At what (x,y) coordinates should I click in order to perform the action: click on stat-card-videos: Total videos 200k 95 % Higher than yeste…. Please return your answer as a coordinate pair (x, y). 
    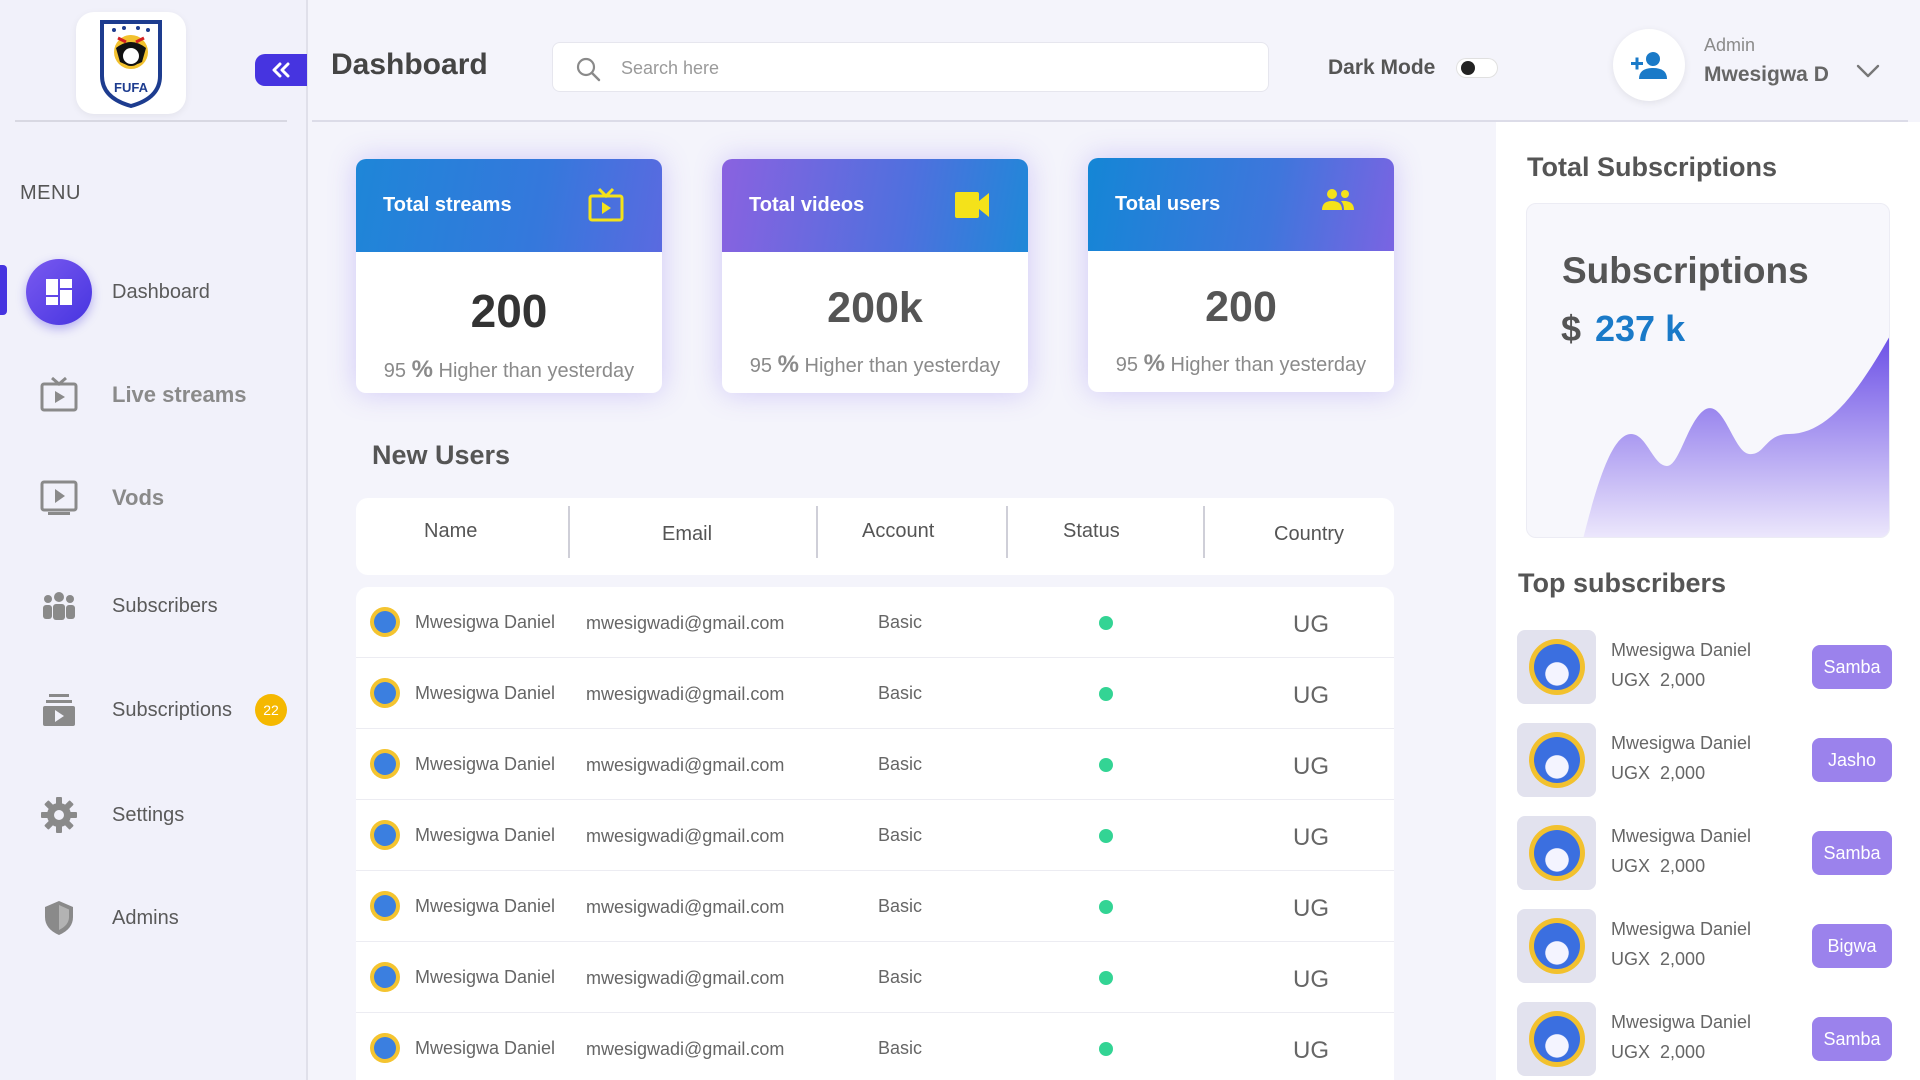
    Looking at the image, I should click on (875, 276).